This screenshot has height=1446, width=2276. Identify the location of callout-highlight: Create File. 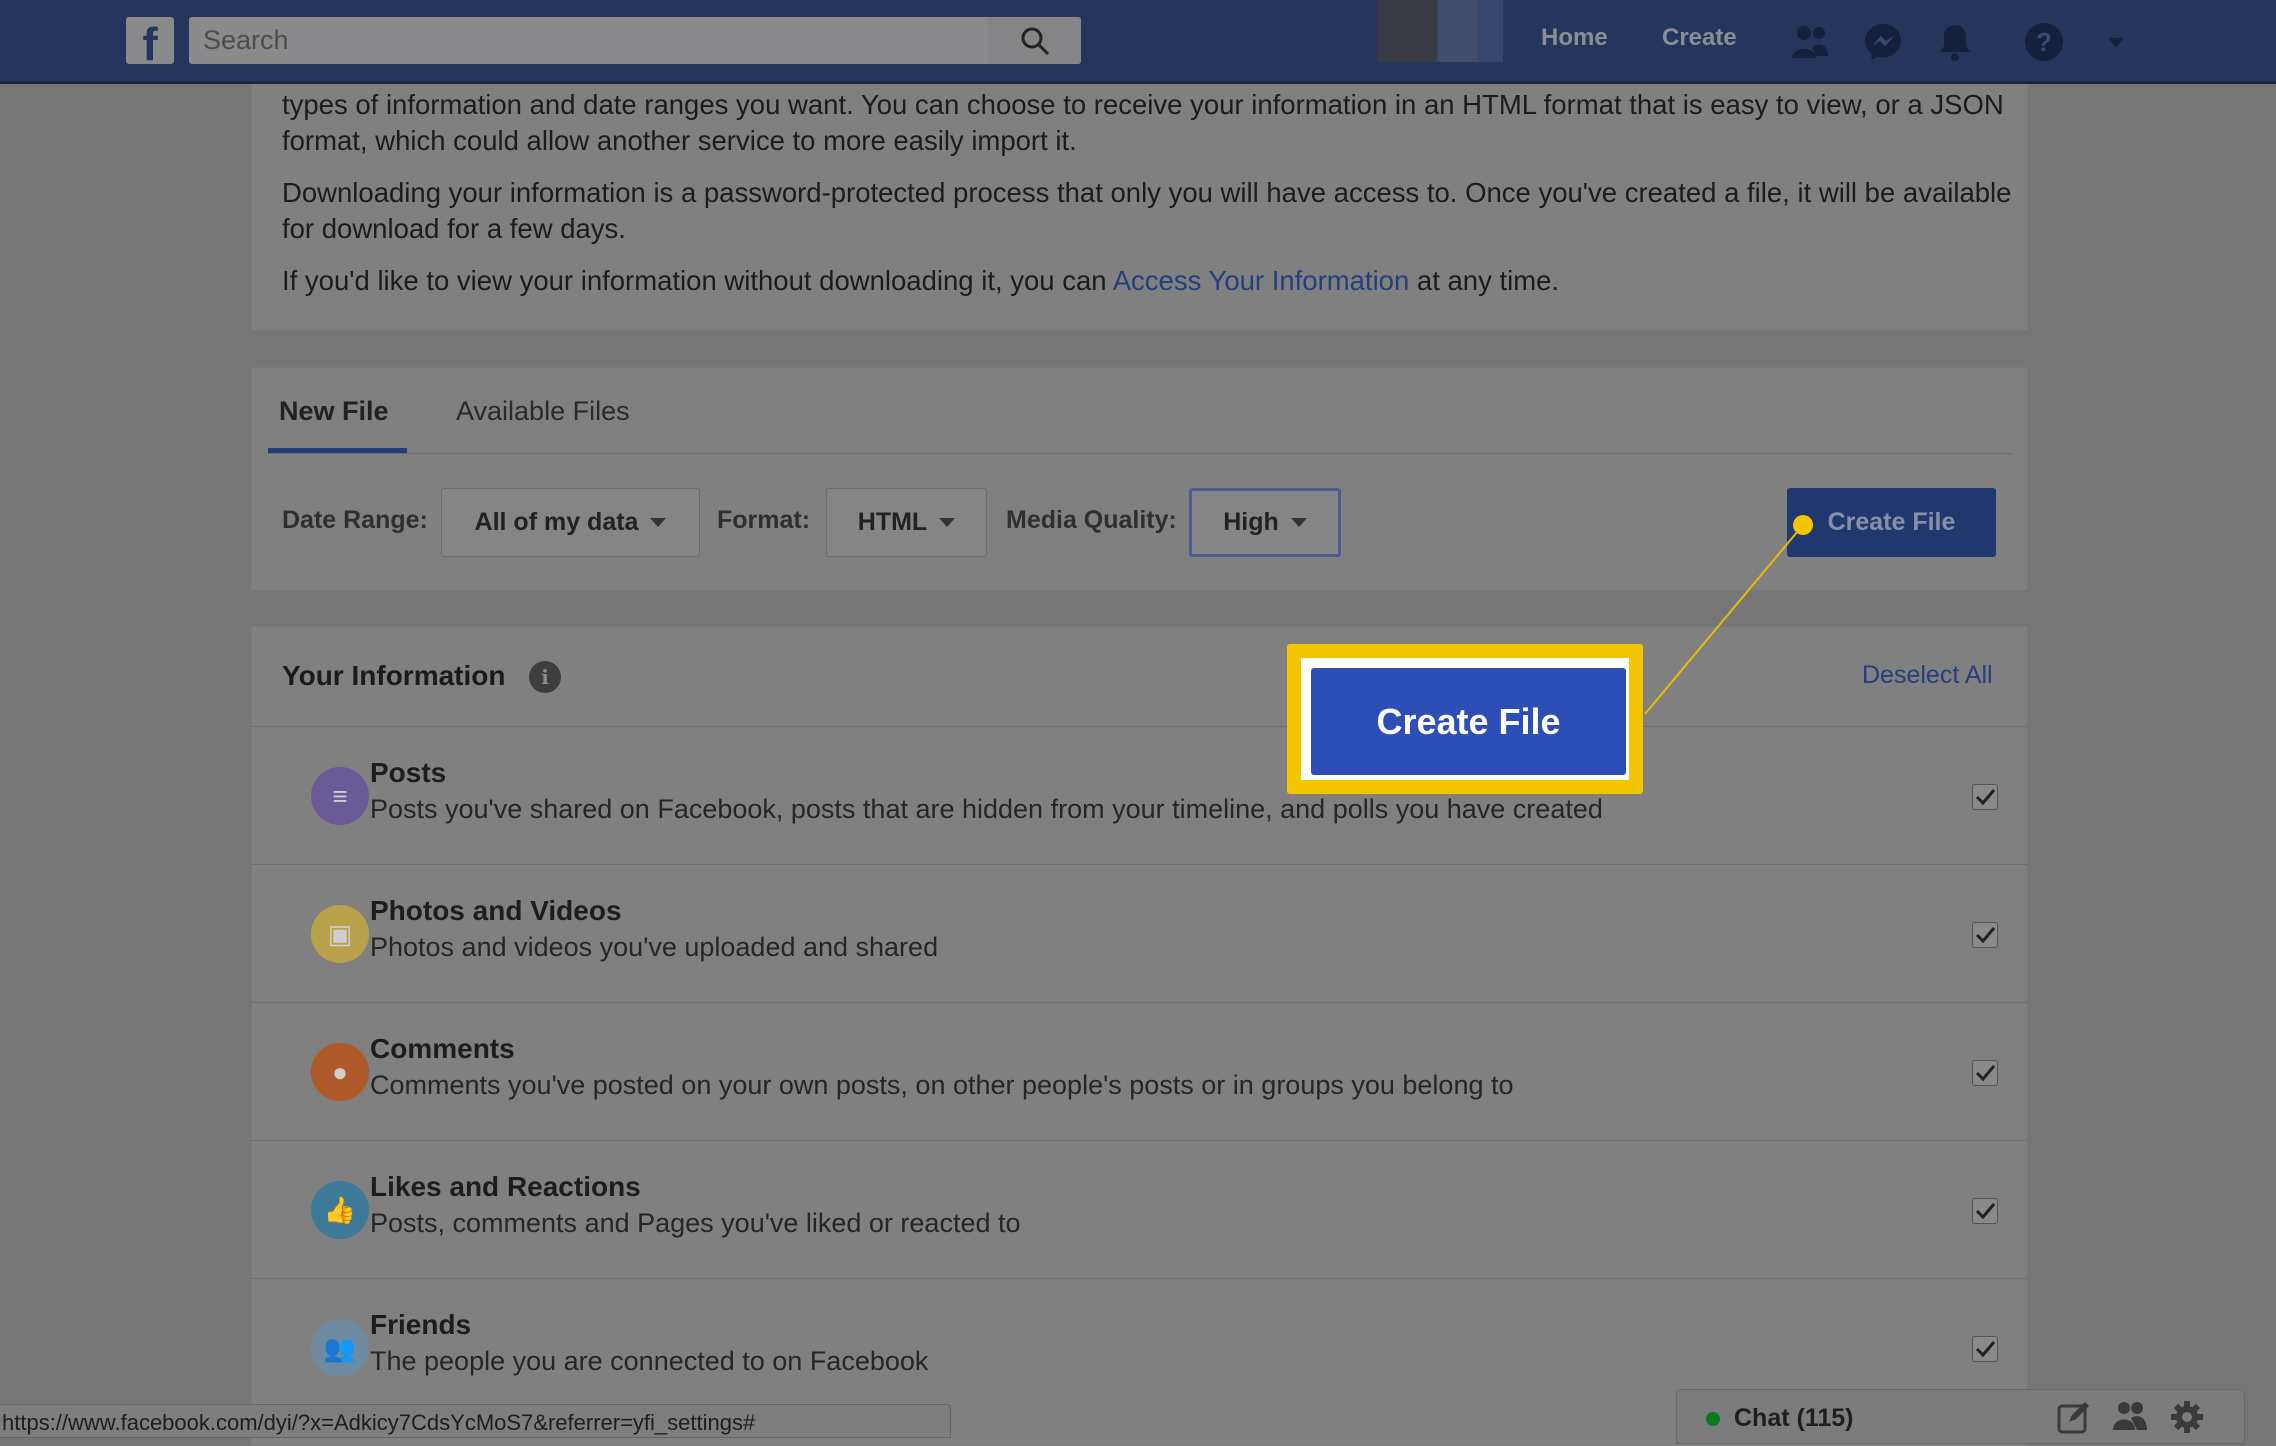
(1465, 719).